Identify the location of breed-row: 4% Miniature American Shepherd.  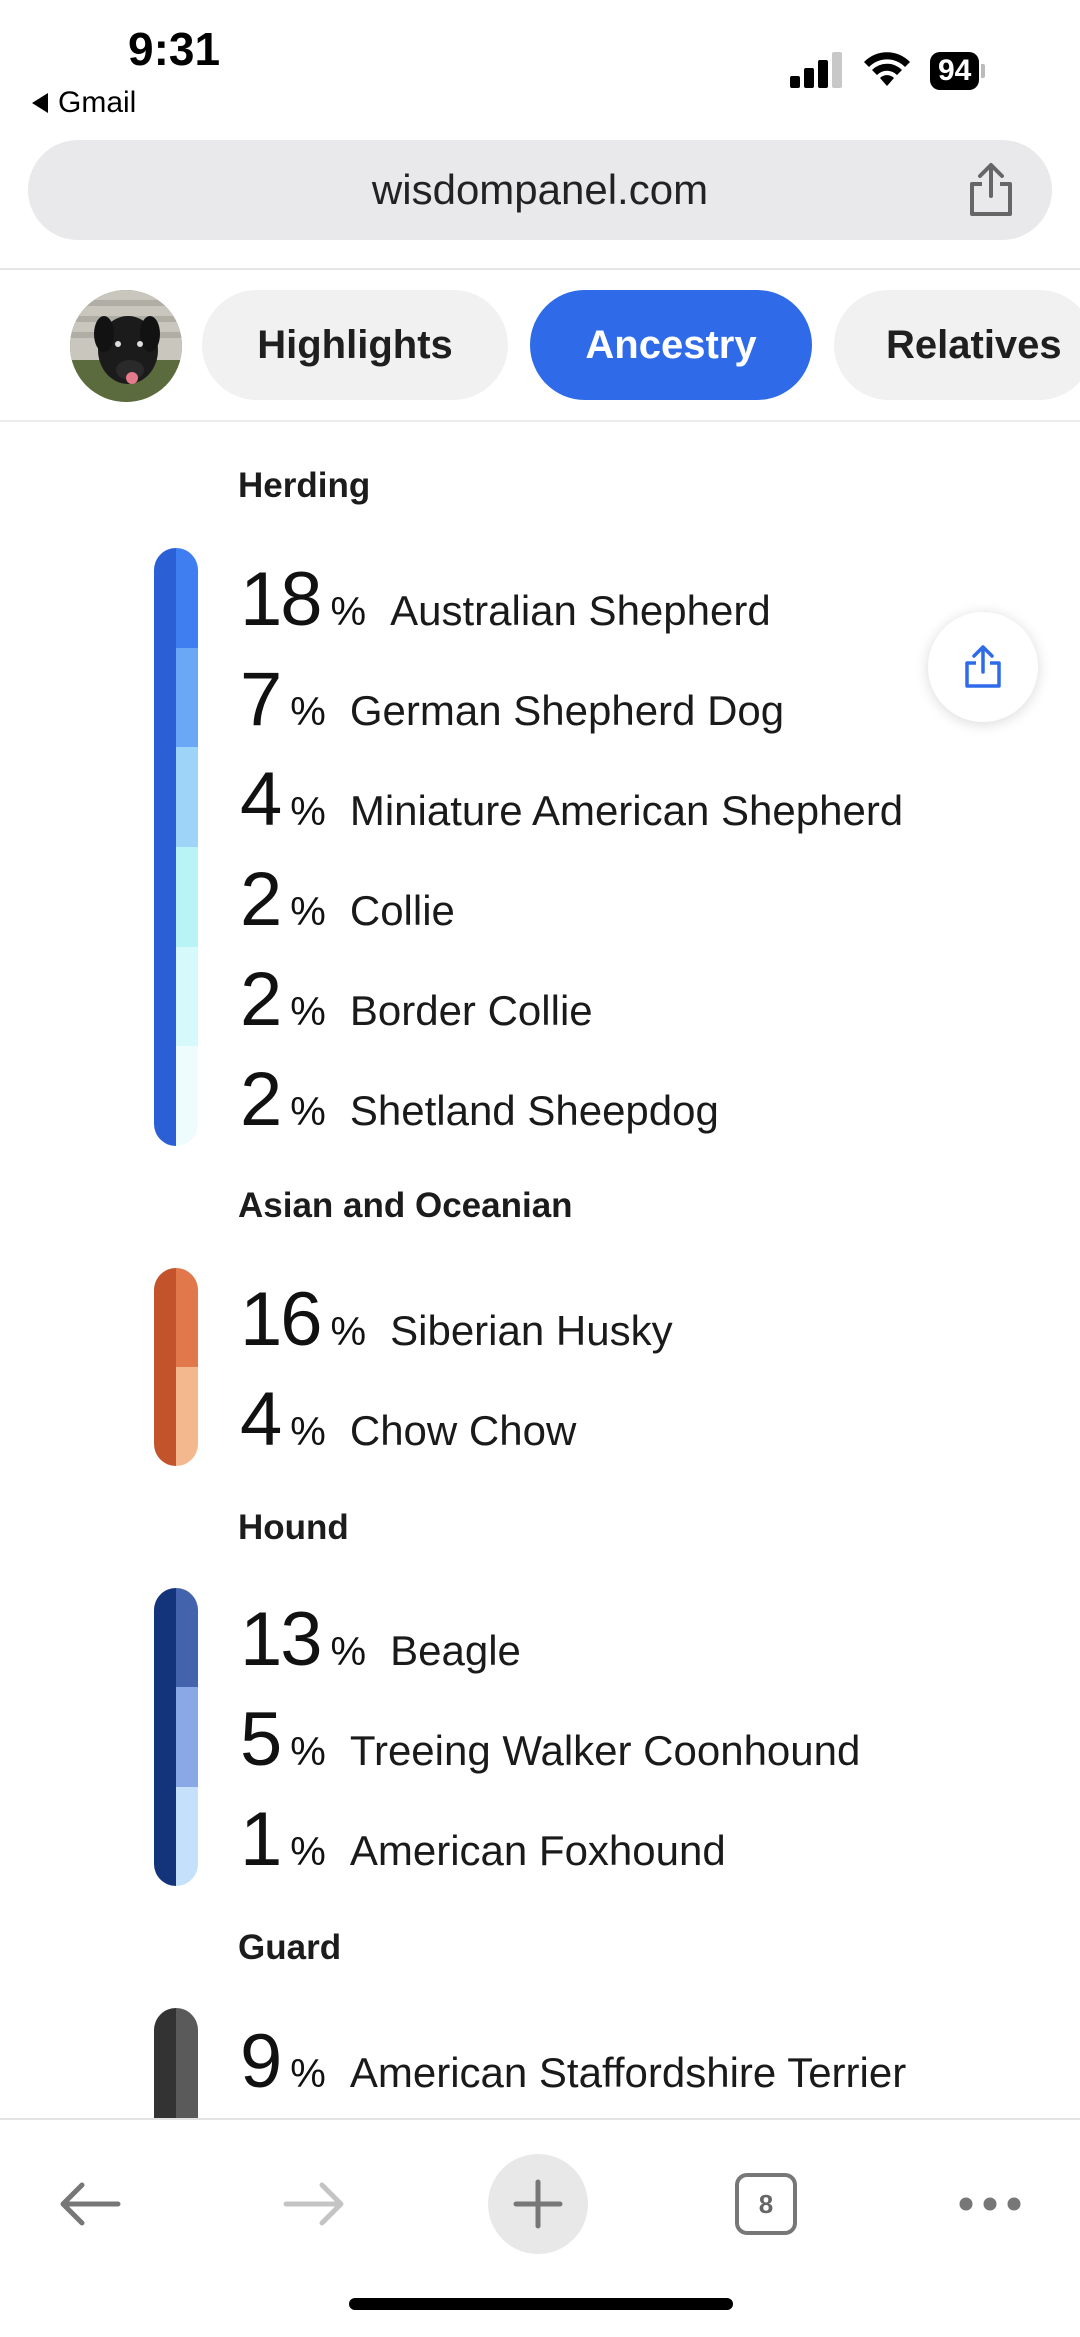
(571, 799).